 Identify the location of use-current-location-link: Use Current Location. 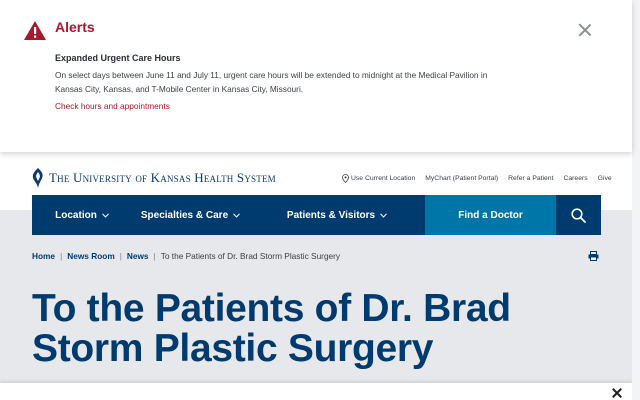
(378, 178).